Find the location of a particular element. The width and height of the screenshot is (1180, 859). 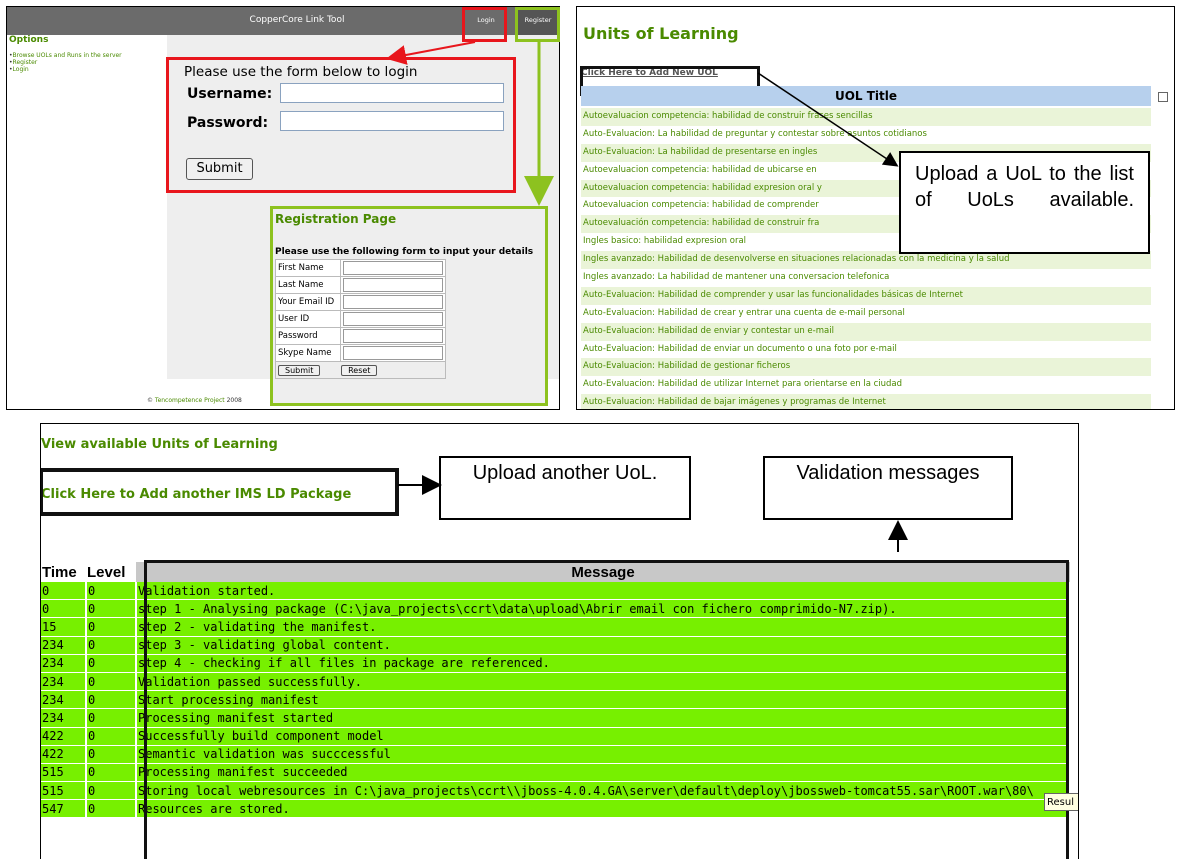

level-column-header: Level is located at coordinates (106, 572).